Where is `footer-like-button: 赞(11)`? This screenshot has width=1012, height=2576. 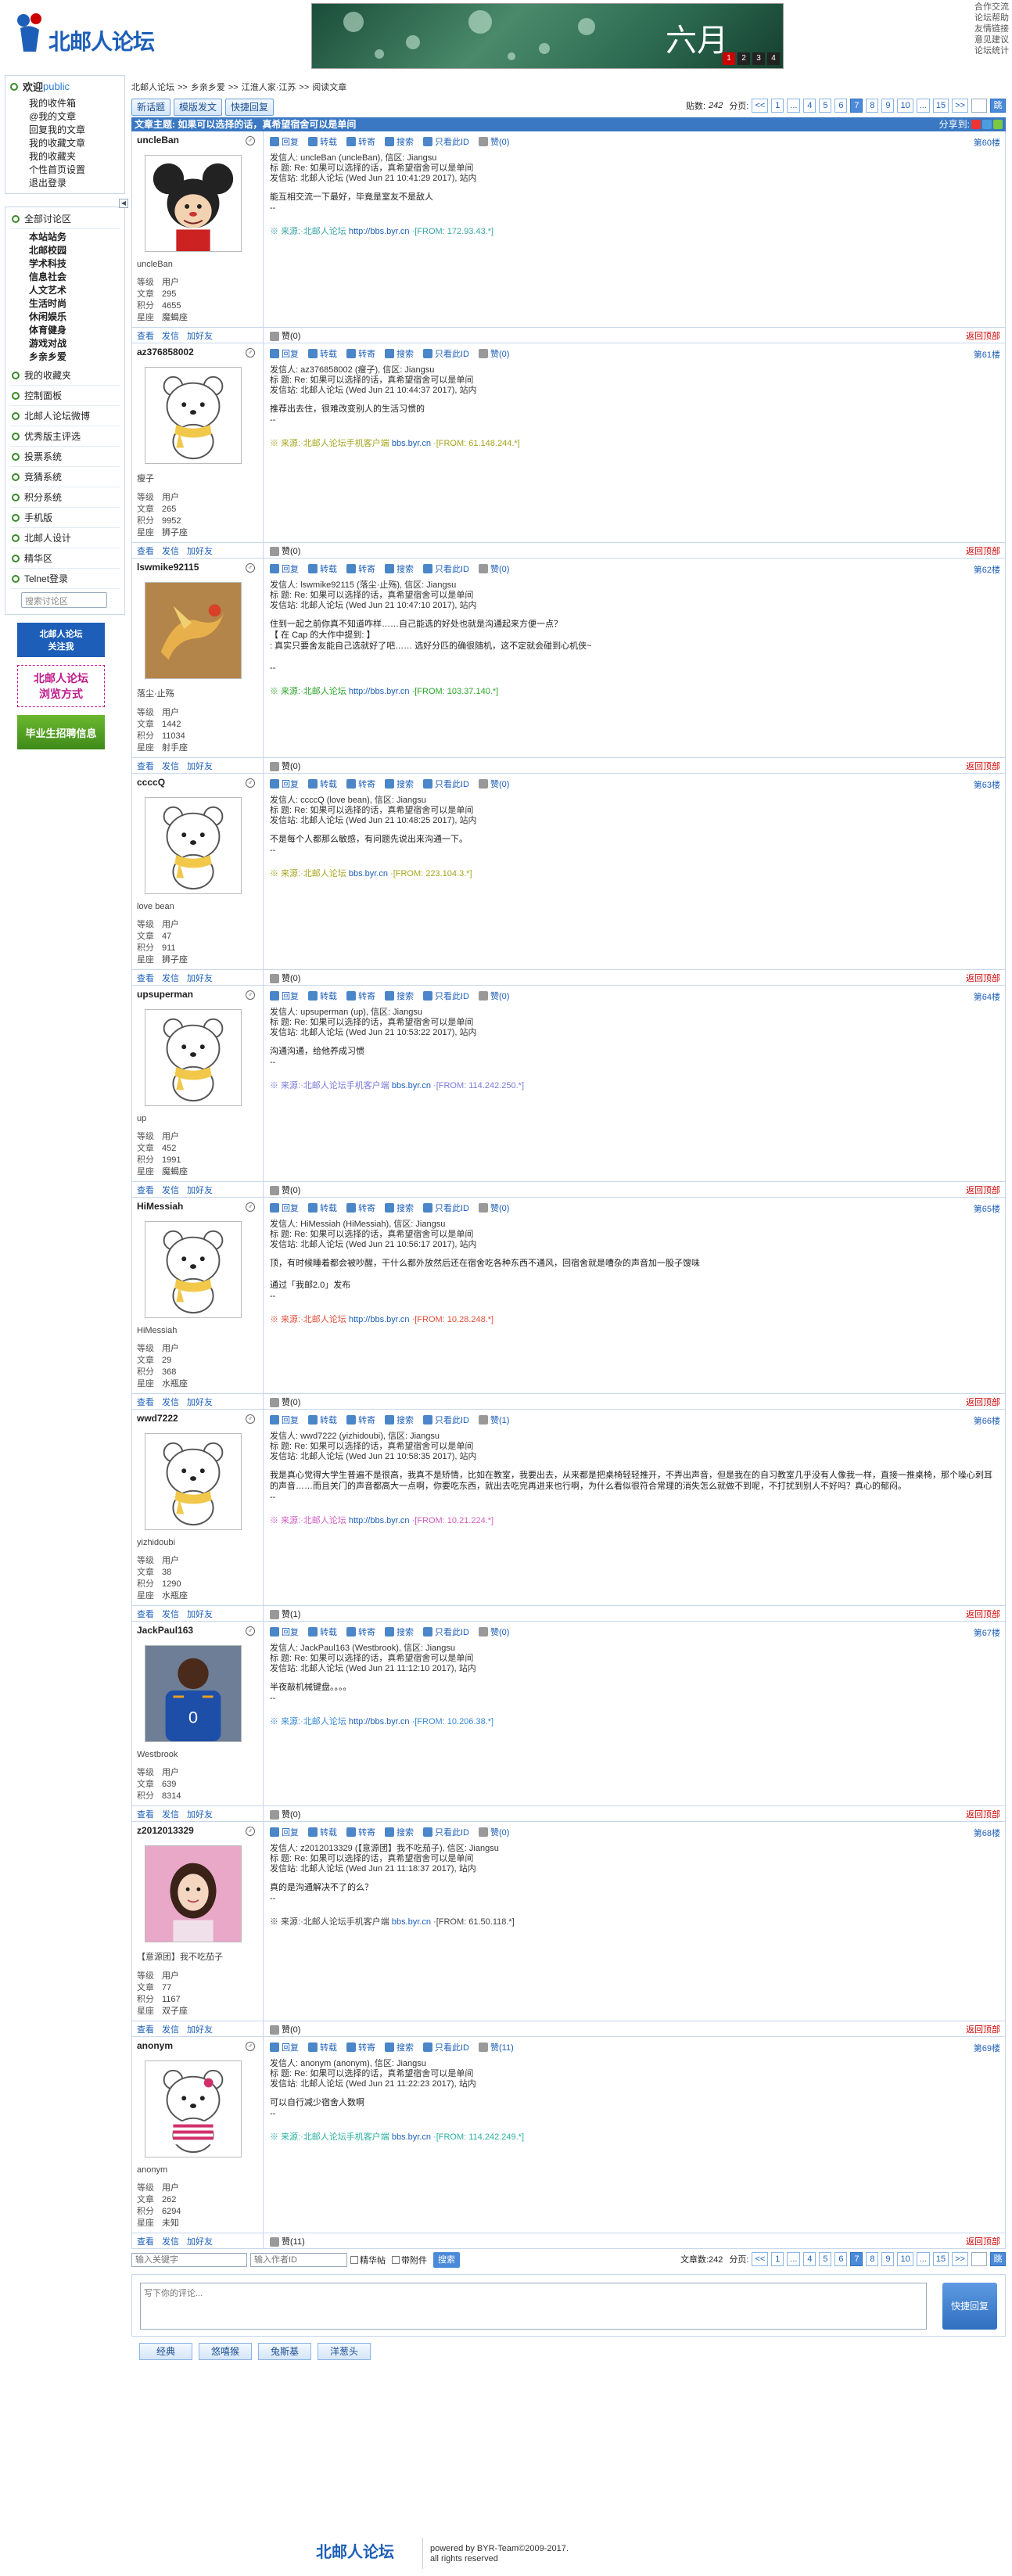
footer-like-button: 赞(11) is located at coordinates (287, 2241).